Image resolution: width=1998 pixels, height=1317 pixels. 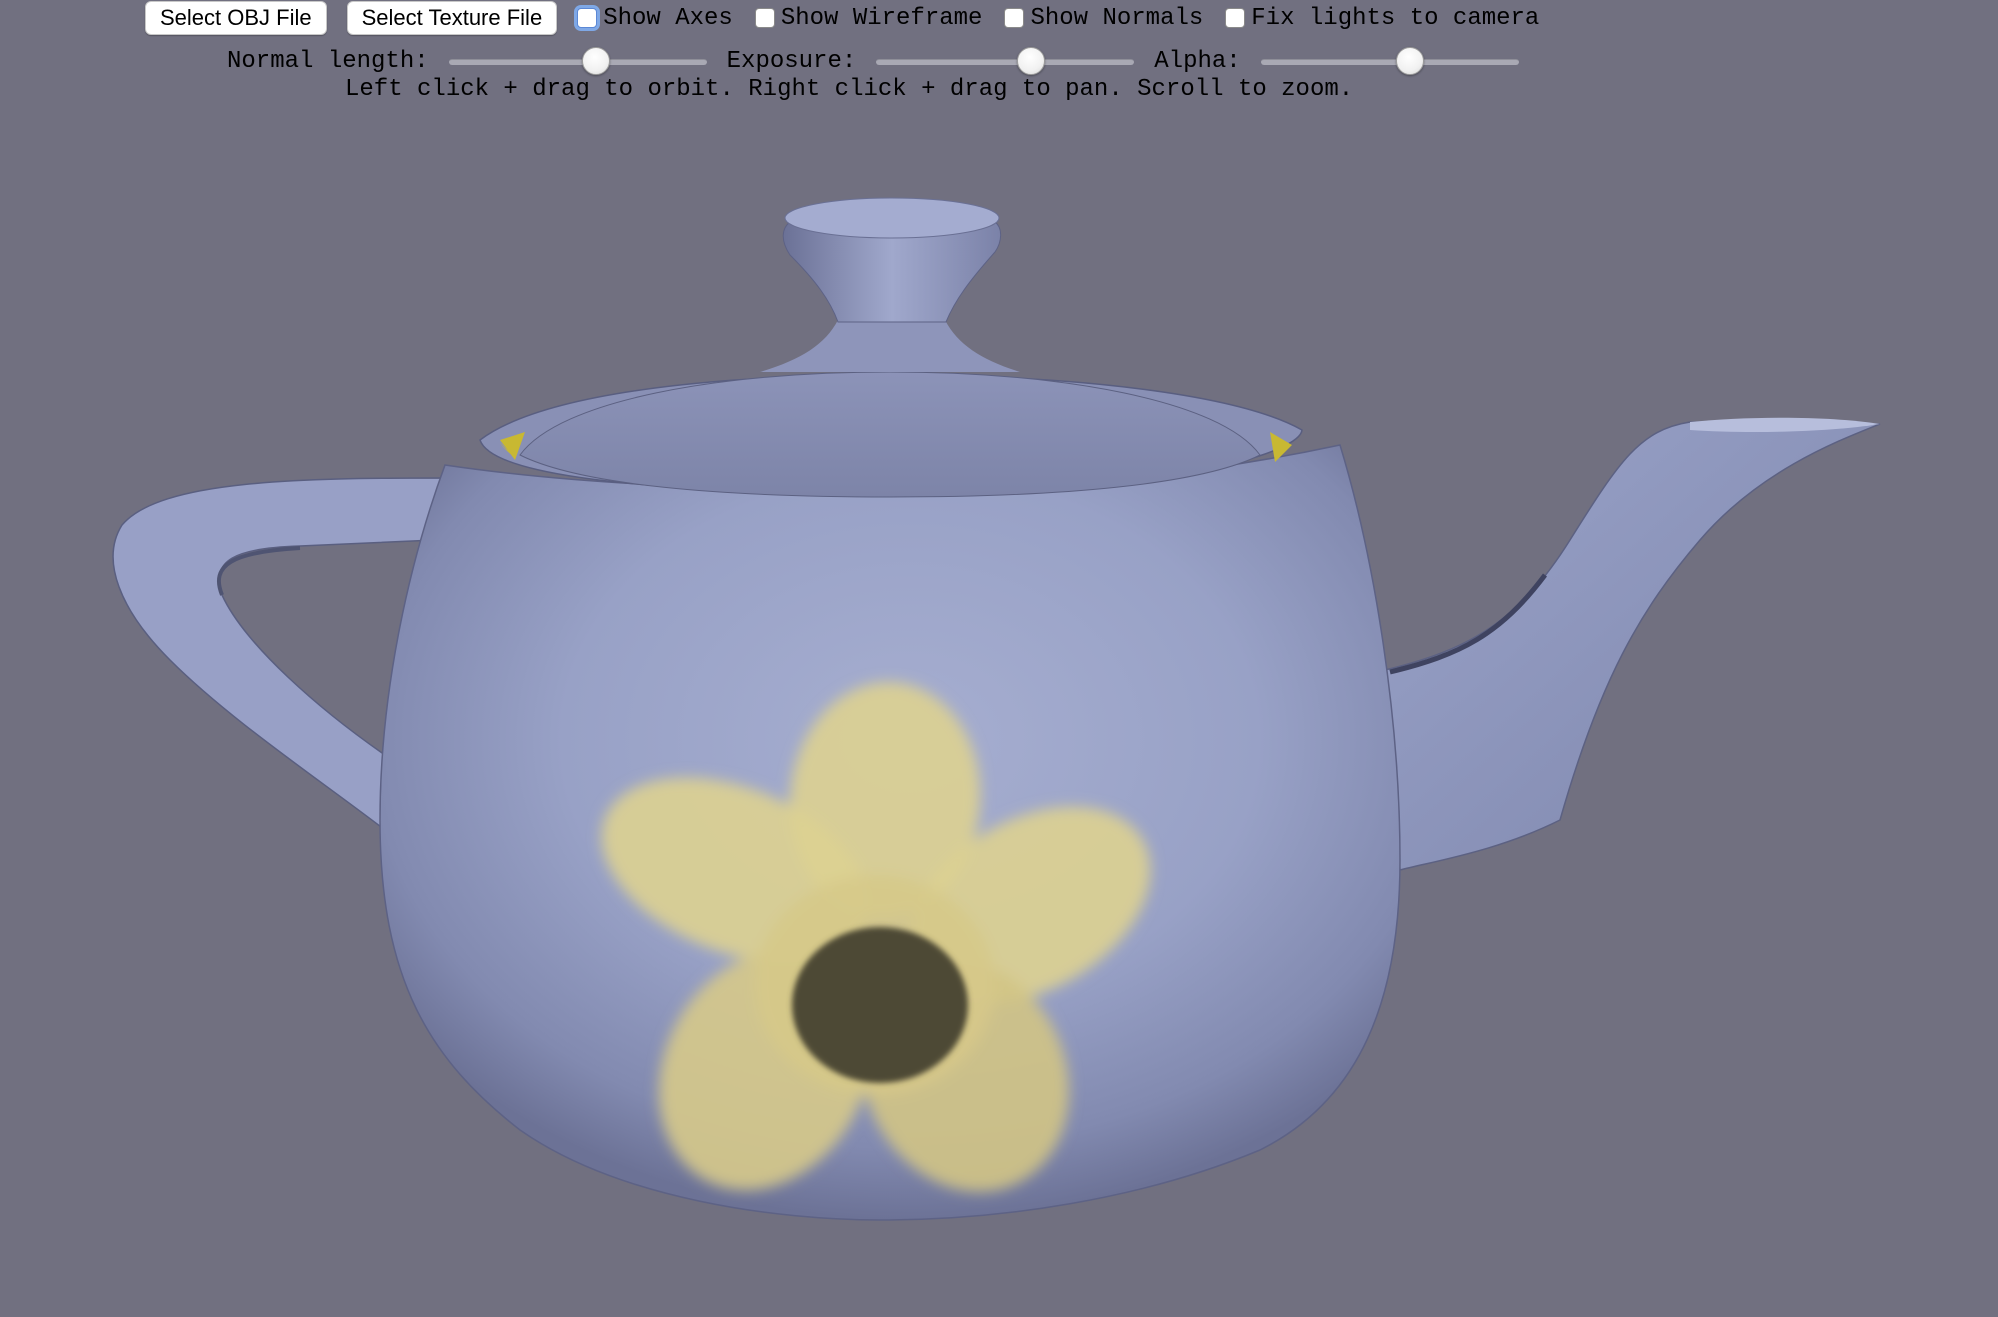 I want to click on flower-center, so click(x=880, y=1005).